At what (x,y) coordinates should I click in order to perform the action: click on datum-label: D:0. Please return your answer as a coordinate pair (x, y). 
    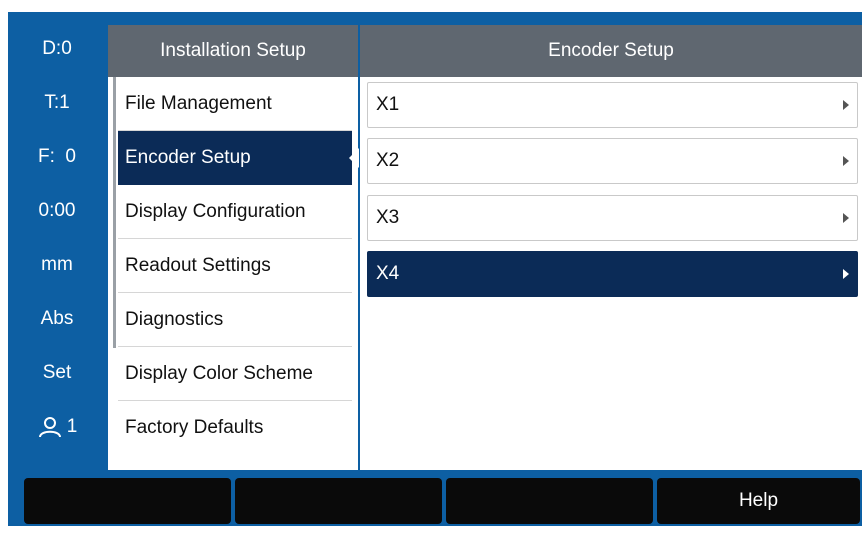
    Looking at the image, I should click on (57, 48).